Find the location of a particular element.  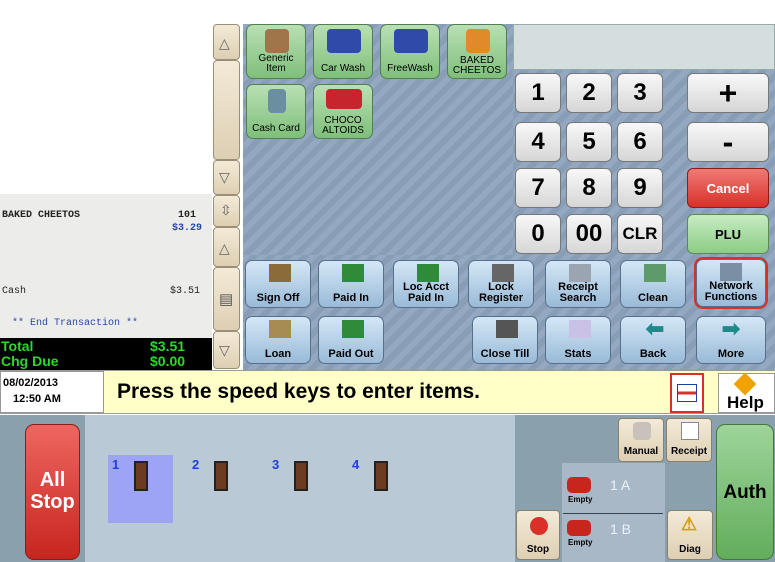

item-baked-cheetos: BAKED CHEETOS is located at coordinates (477, 51).